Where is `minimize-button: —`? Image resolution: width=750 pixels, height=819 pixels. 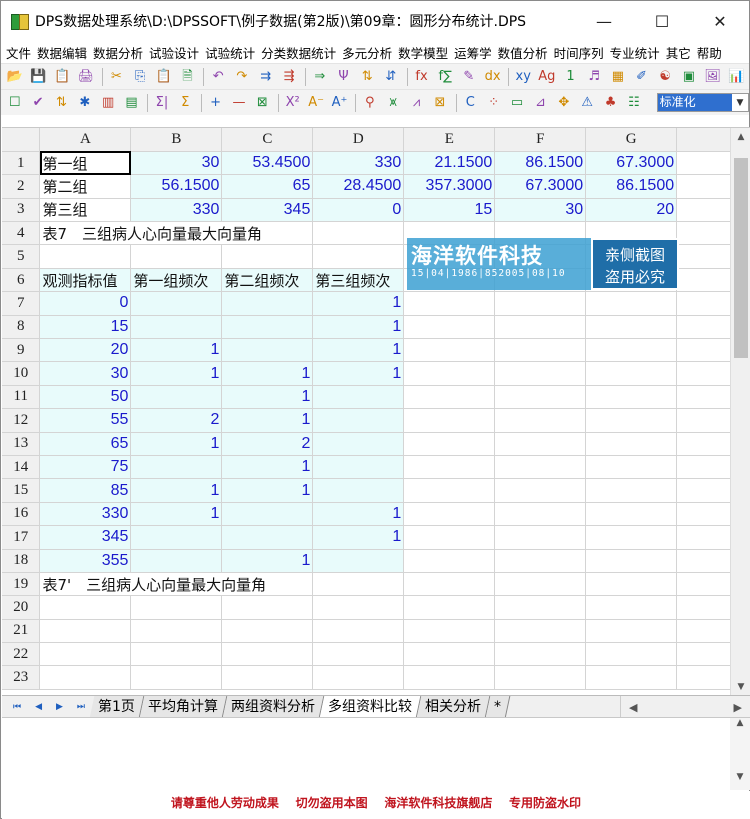
minimize-button: — is located at coordinates (604, 21).